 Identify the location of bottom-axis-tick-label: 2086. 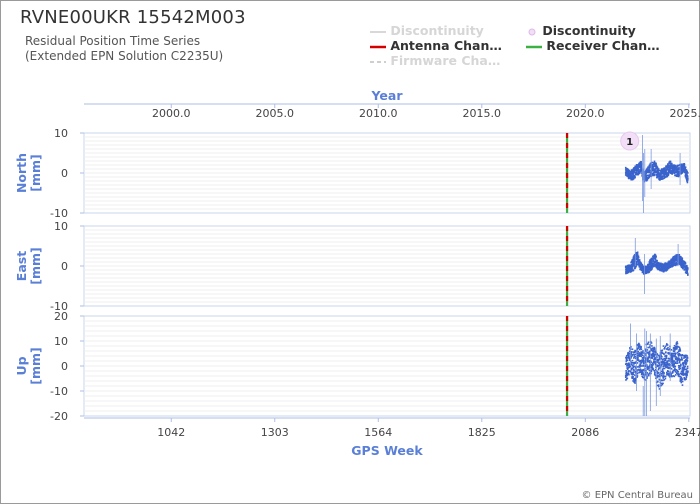
(585, 432).